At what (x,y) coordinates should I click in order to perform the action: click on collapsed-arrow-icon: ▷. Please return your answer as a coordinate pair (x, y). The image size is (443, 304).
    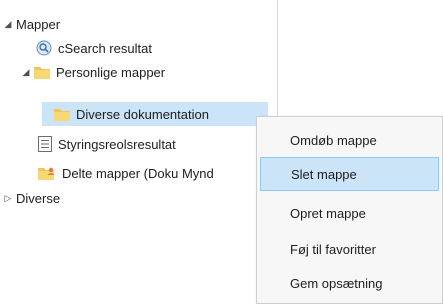
    Looking at the image, I should click on (8, 198).